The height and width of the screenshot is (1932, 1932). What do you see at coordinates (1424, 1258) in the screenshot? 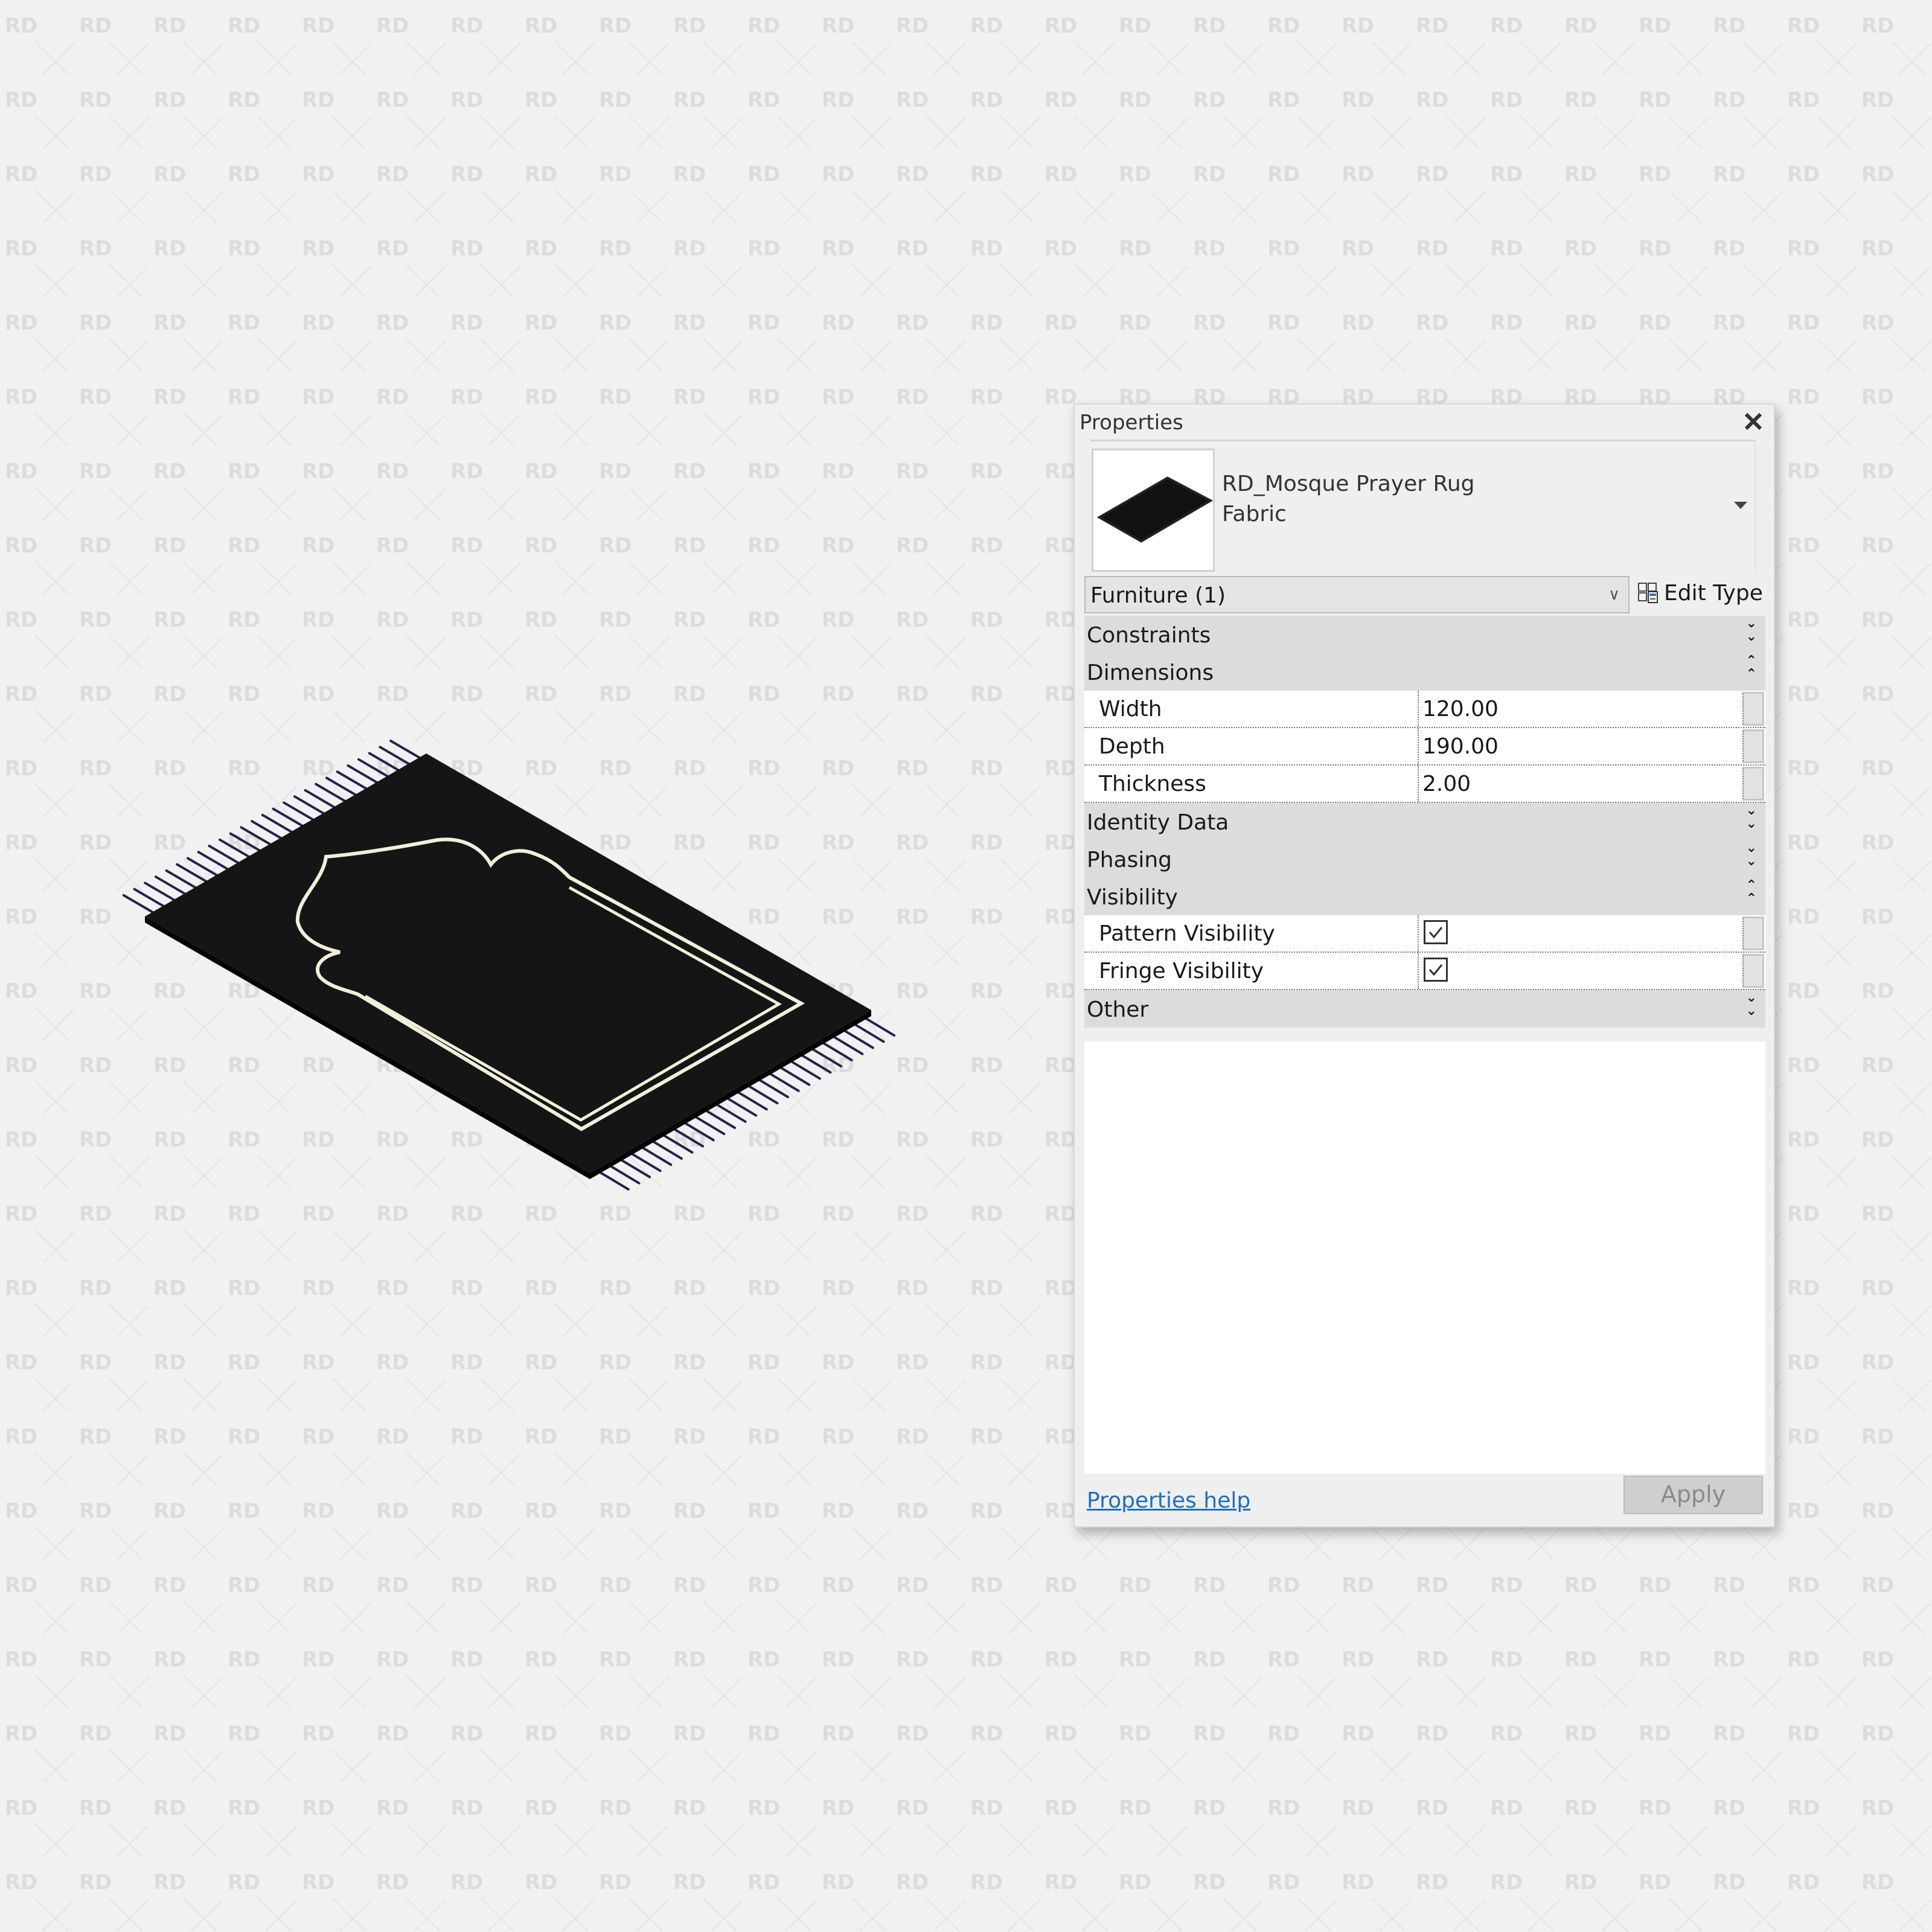
I see `properties-empty-area` at bounding box center [1424, 1258].